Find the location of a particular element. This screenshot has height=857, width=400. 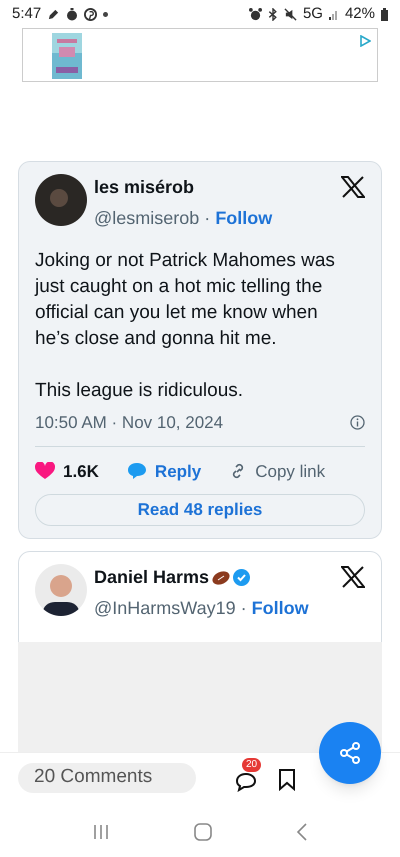

tweet-text: This league is ridiculous. is located at coordinates (139, 391).